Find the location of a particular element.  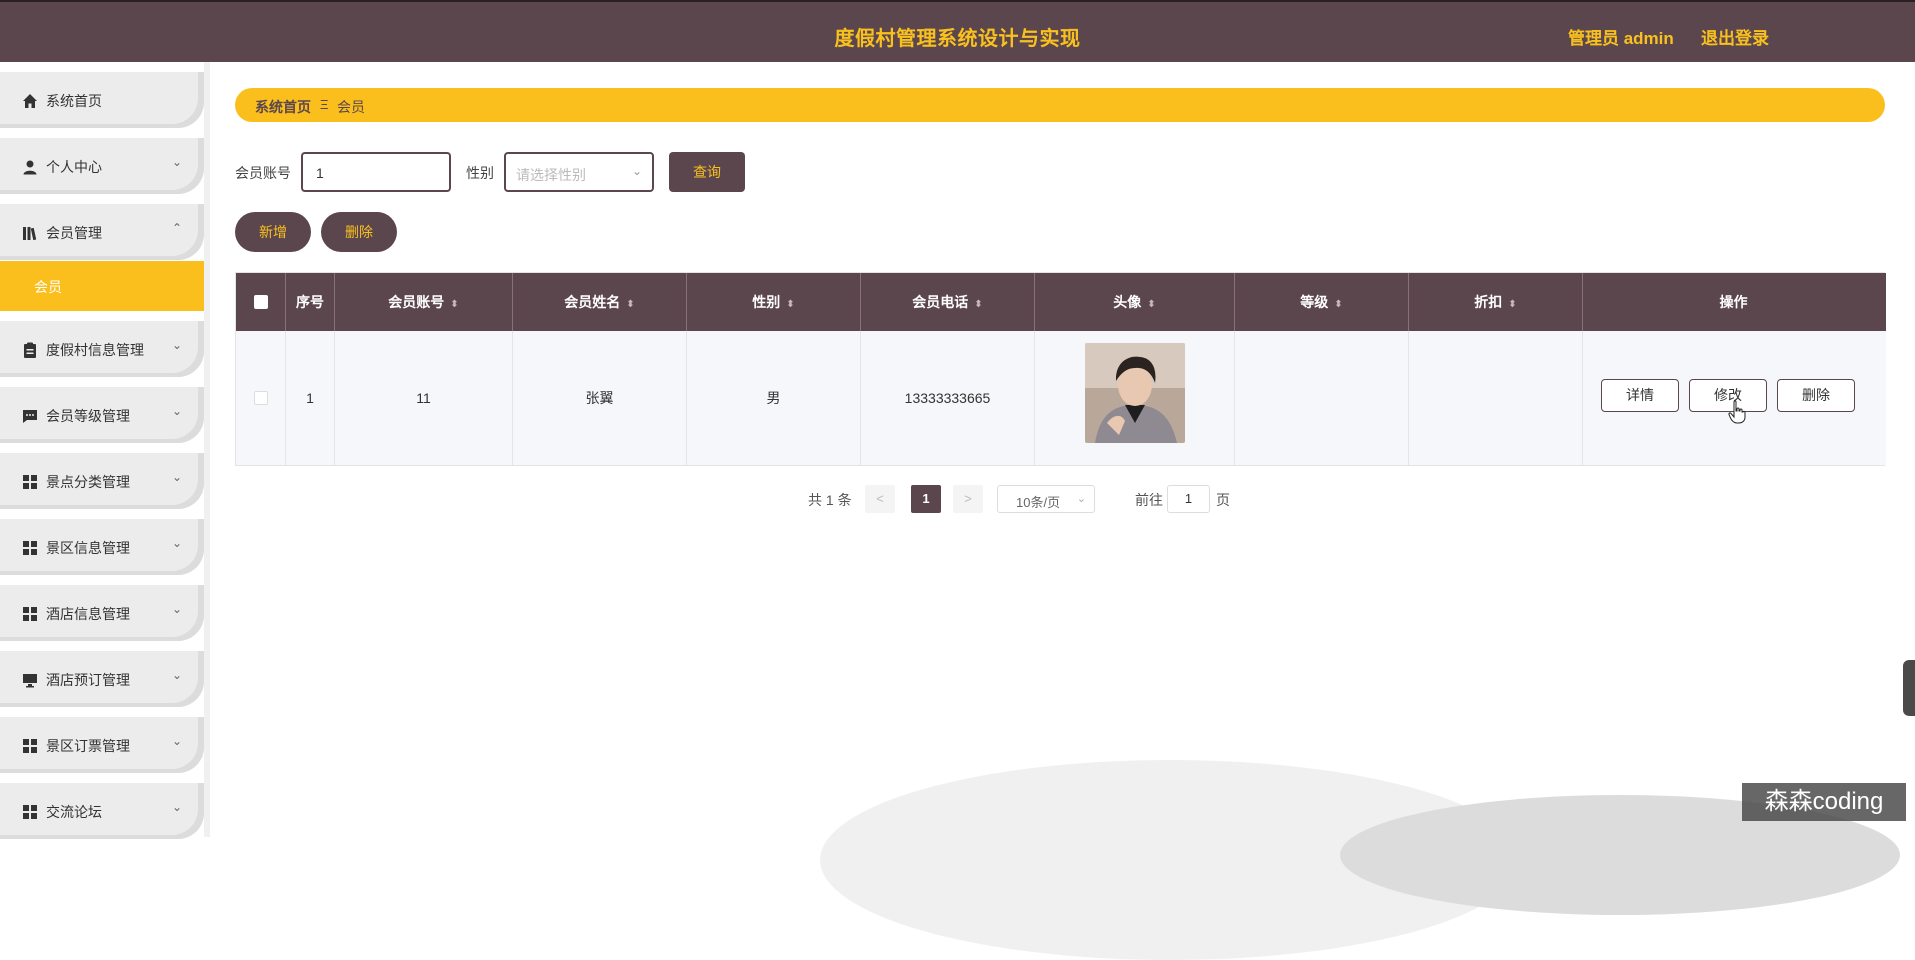

sidebar-item-label: 酒店预订管理 is located at coordinates (88, 680).